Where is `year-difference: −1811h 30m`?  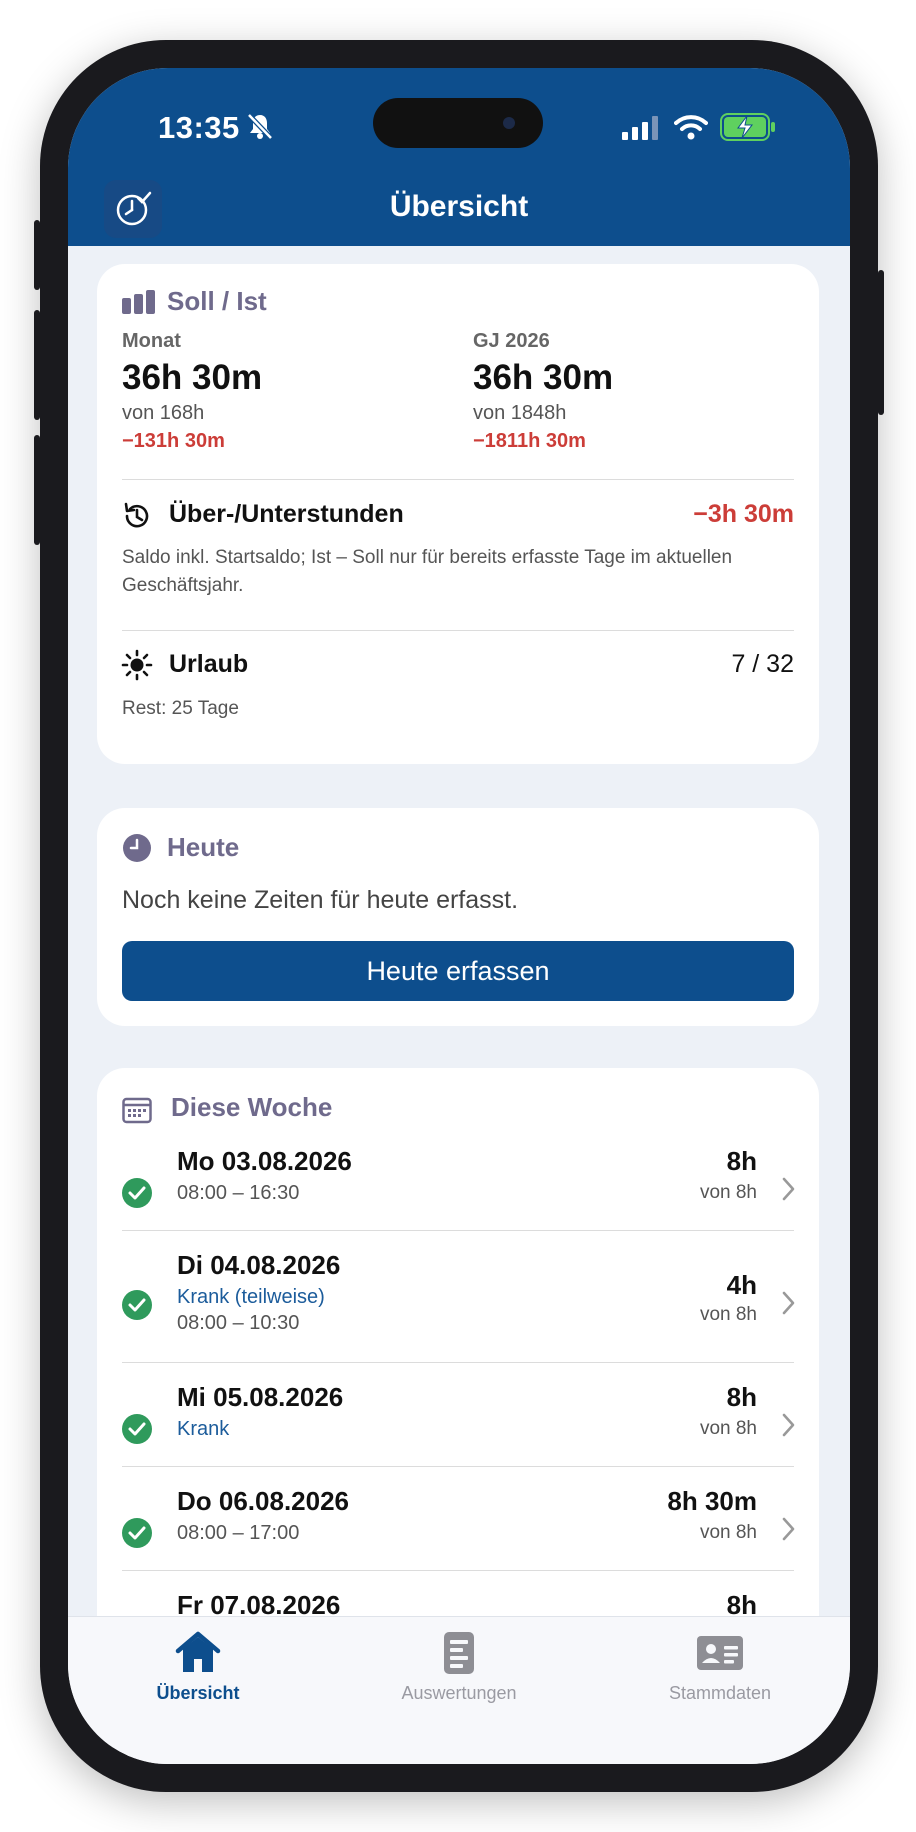 year-difference: −1811h 30m is located at coordinates (529, 441).